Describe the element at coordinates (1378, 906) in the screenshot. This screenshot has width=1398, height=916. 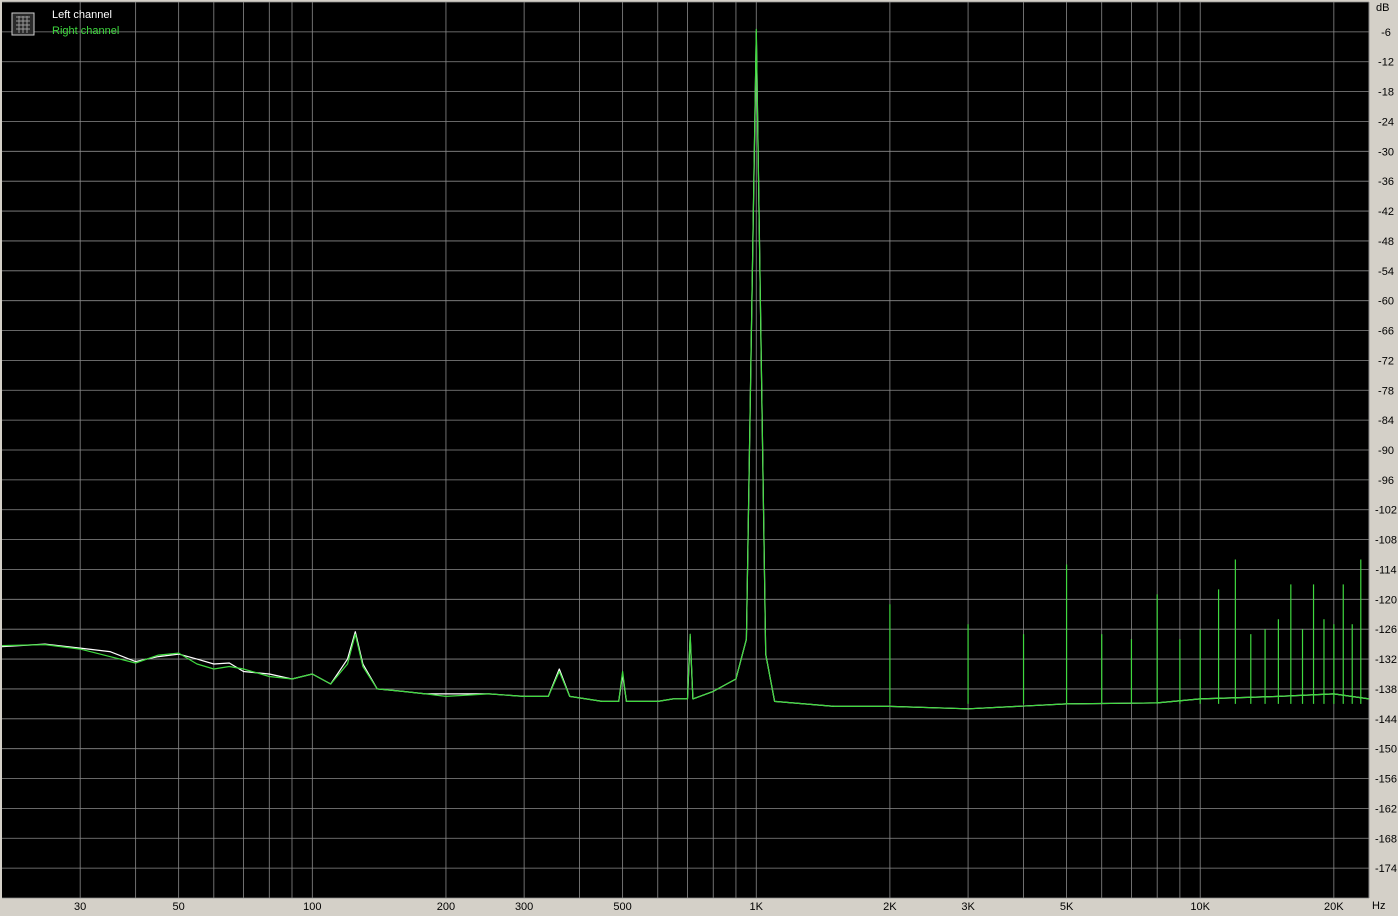
I see `x-axis-unit: Hz` at that location.